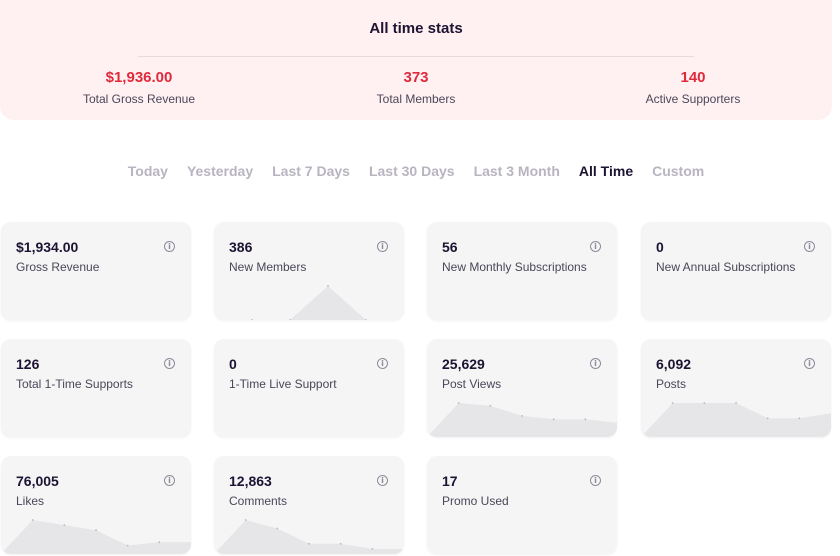  Describe the element at coordinates (283, 384) in the screenshot. I see `card-label: 1-Time Live Support` at that location.